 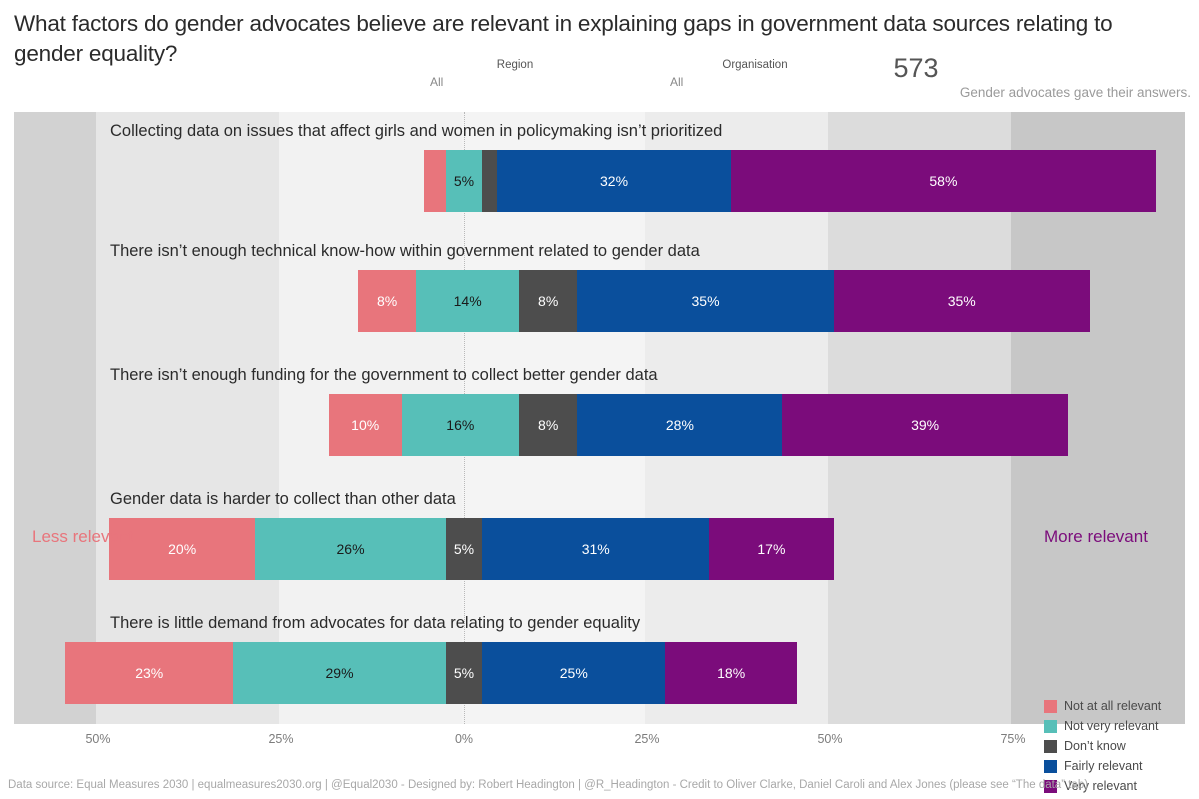 I want to click on annotation-more-relevant: More relevant, so click(x=1096, y=536).